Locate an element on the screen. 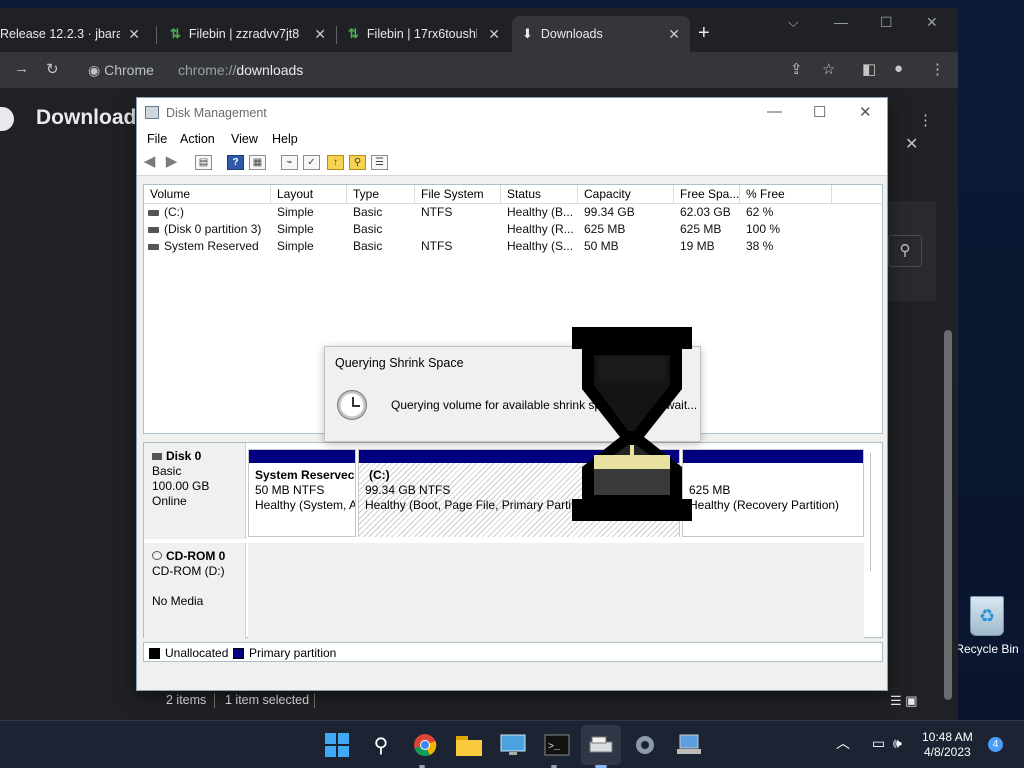 The image size is (1024, 768). column-percent-free: % Free is located at coordinates (786, 194).